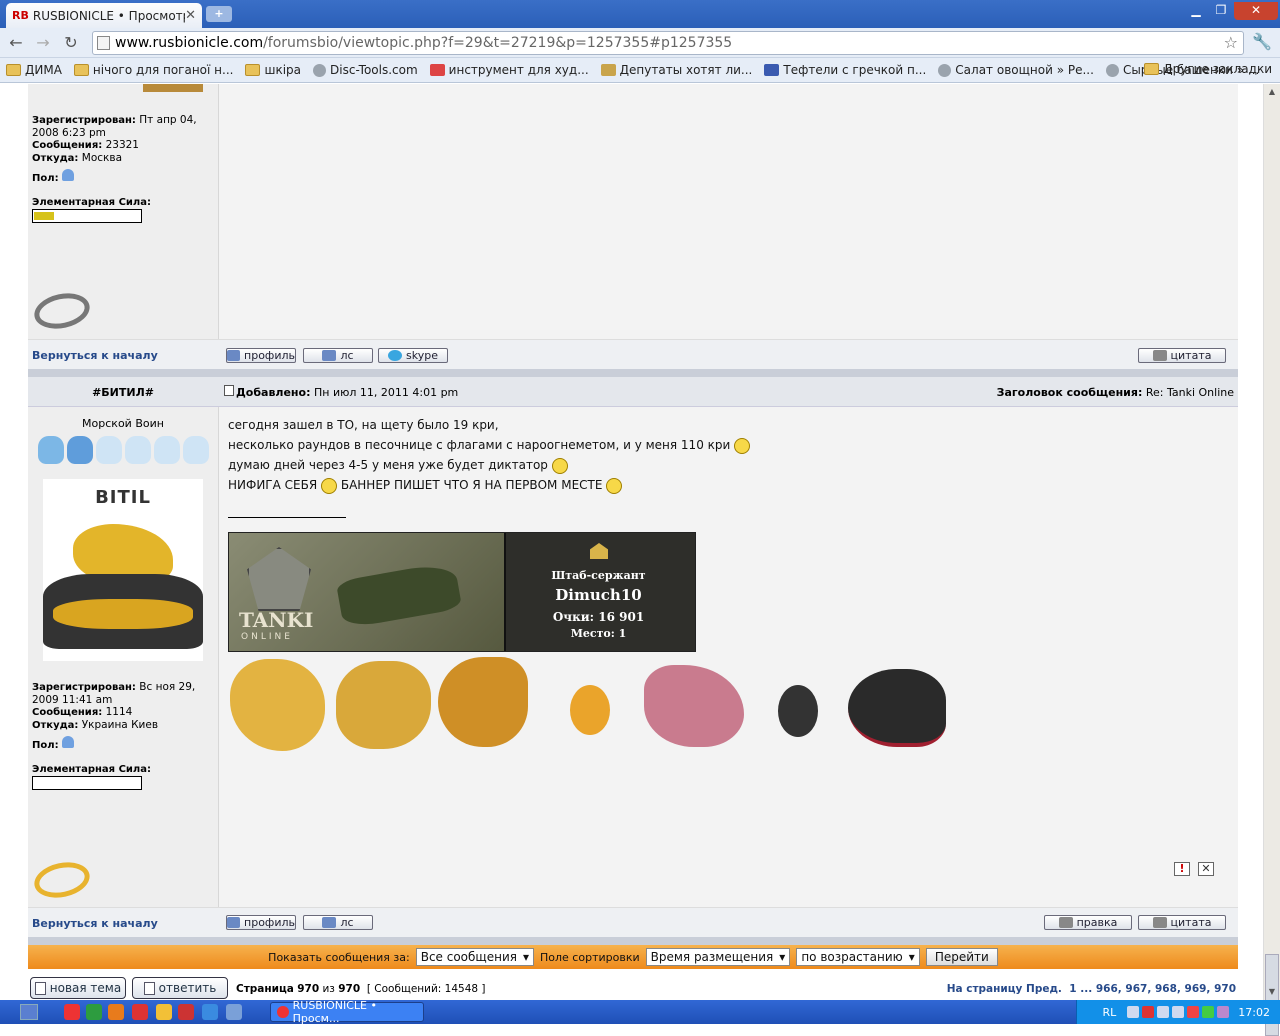  Describe the element at coordinates (1262, 41) in the screenshot. I see `wrench-icon: 🔧` at that location.